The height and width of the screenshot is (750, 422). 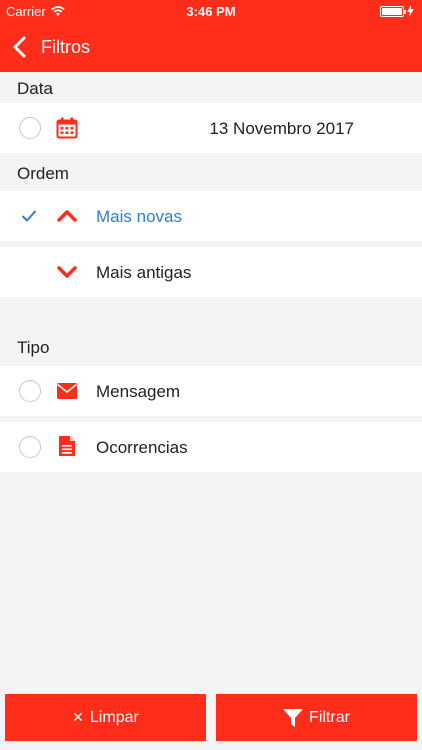 What do you see at coordinates (410, 11) in the screenshot?
I see `charging-bolt-icon` at bounding box center [410, 11].